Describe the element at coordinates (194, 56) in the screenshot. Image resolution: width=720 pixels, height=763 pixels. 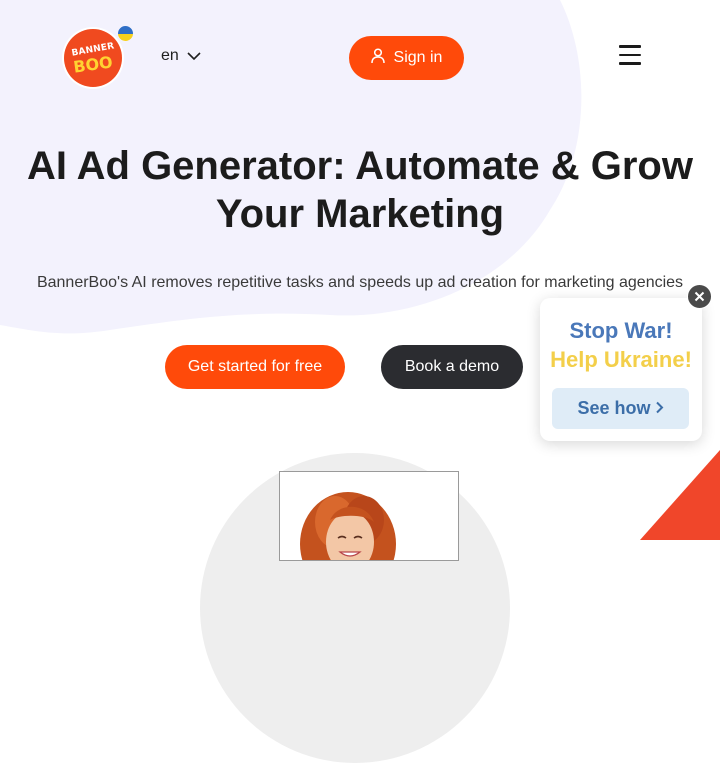
I see `chevron-down-icon` at that location.